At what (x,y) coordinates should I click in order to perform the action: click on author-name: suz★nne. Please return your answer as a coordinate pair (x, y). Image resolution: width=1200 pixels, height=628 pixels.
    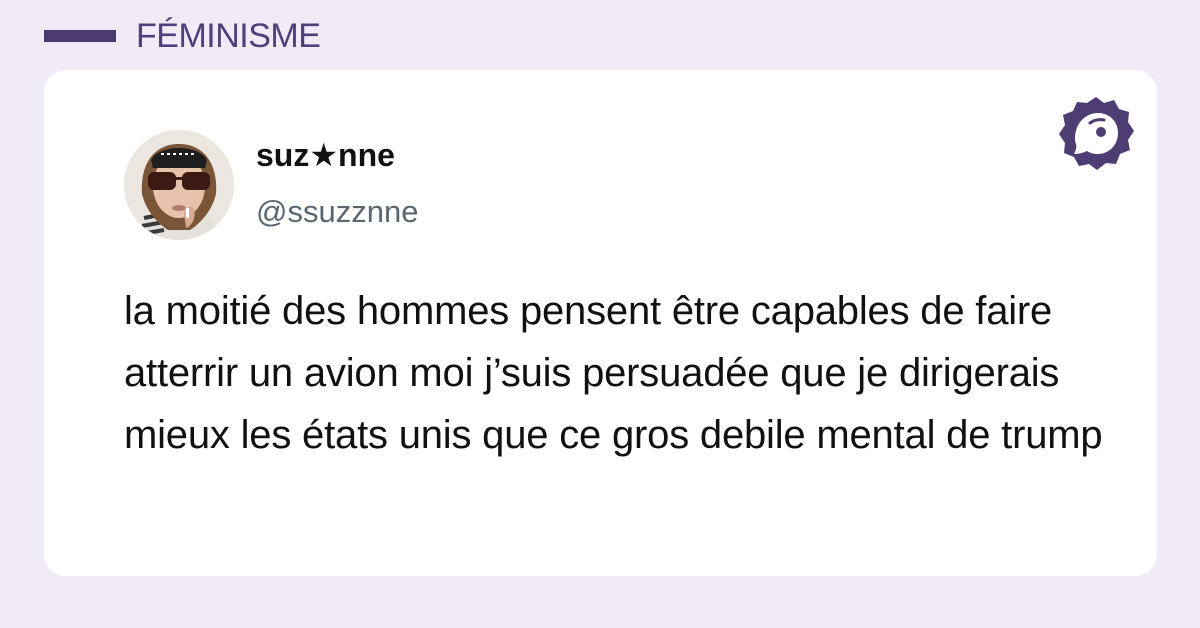
    Looking at the image, I should click on (325, 155).